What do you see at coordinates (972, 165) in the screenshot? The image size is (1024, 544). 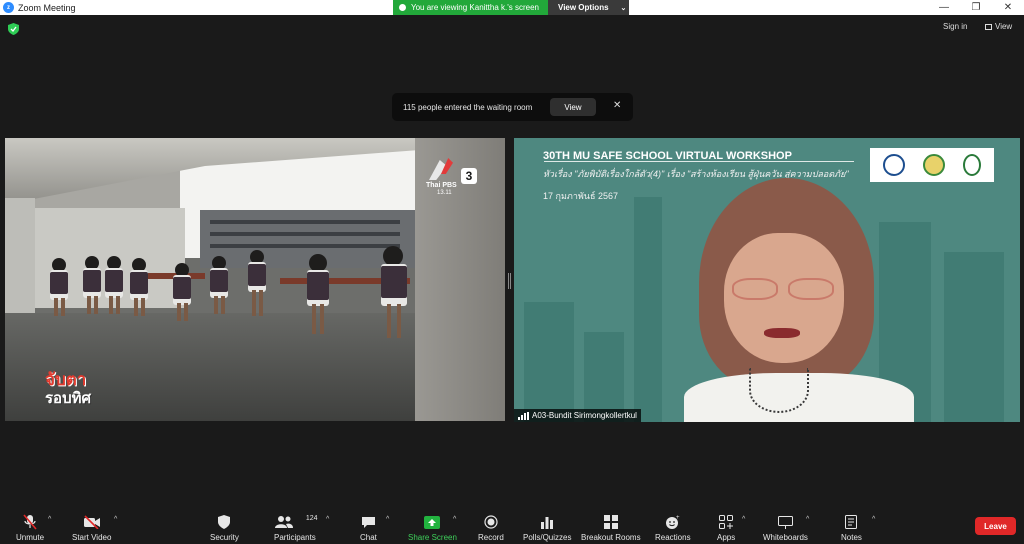 I see `green-emblem-icon` at bounding box center [972, 165].